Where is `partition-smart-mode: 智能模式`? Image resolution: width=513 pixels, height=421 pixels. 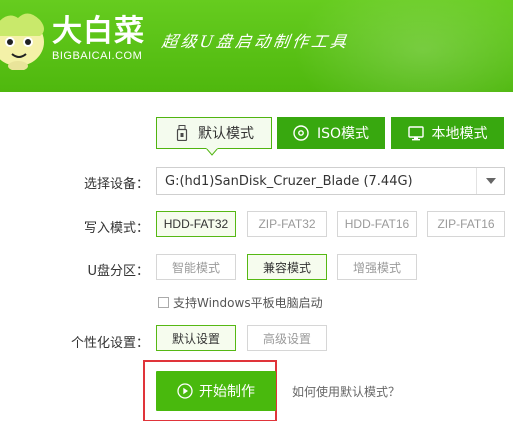 partition-smart-mode: 智能模式 is located at coordinates (196, 267).